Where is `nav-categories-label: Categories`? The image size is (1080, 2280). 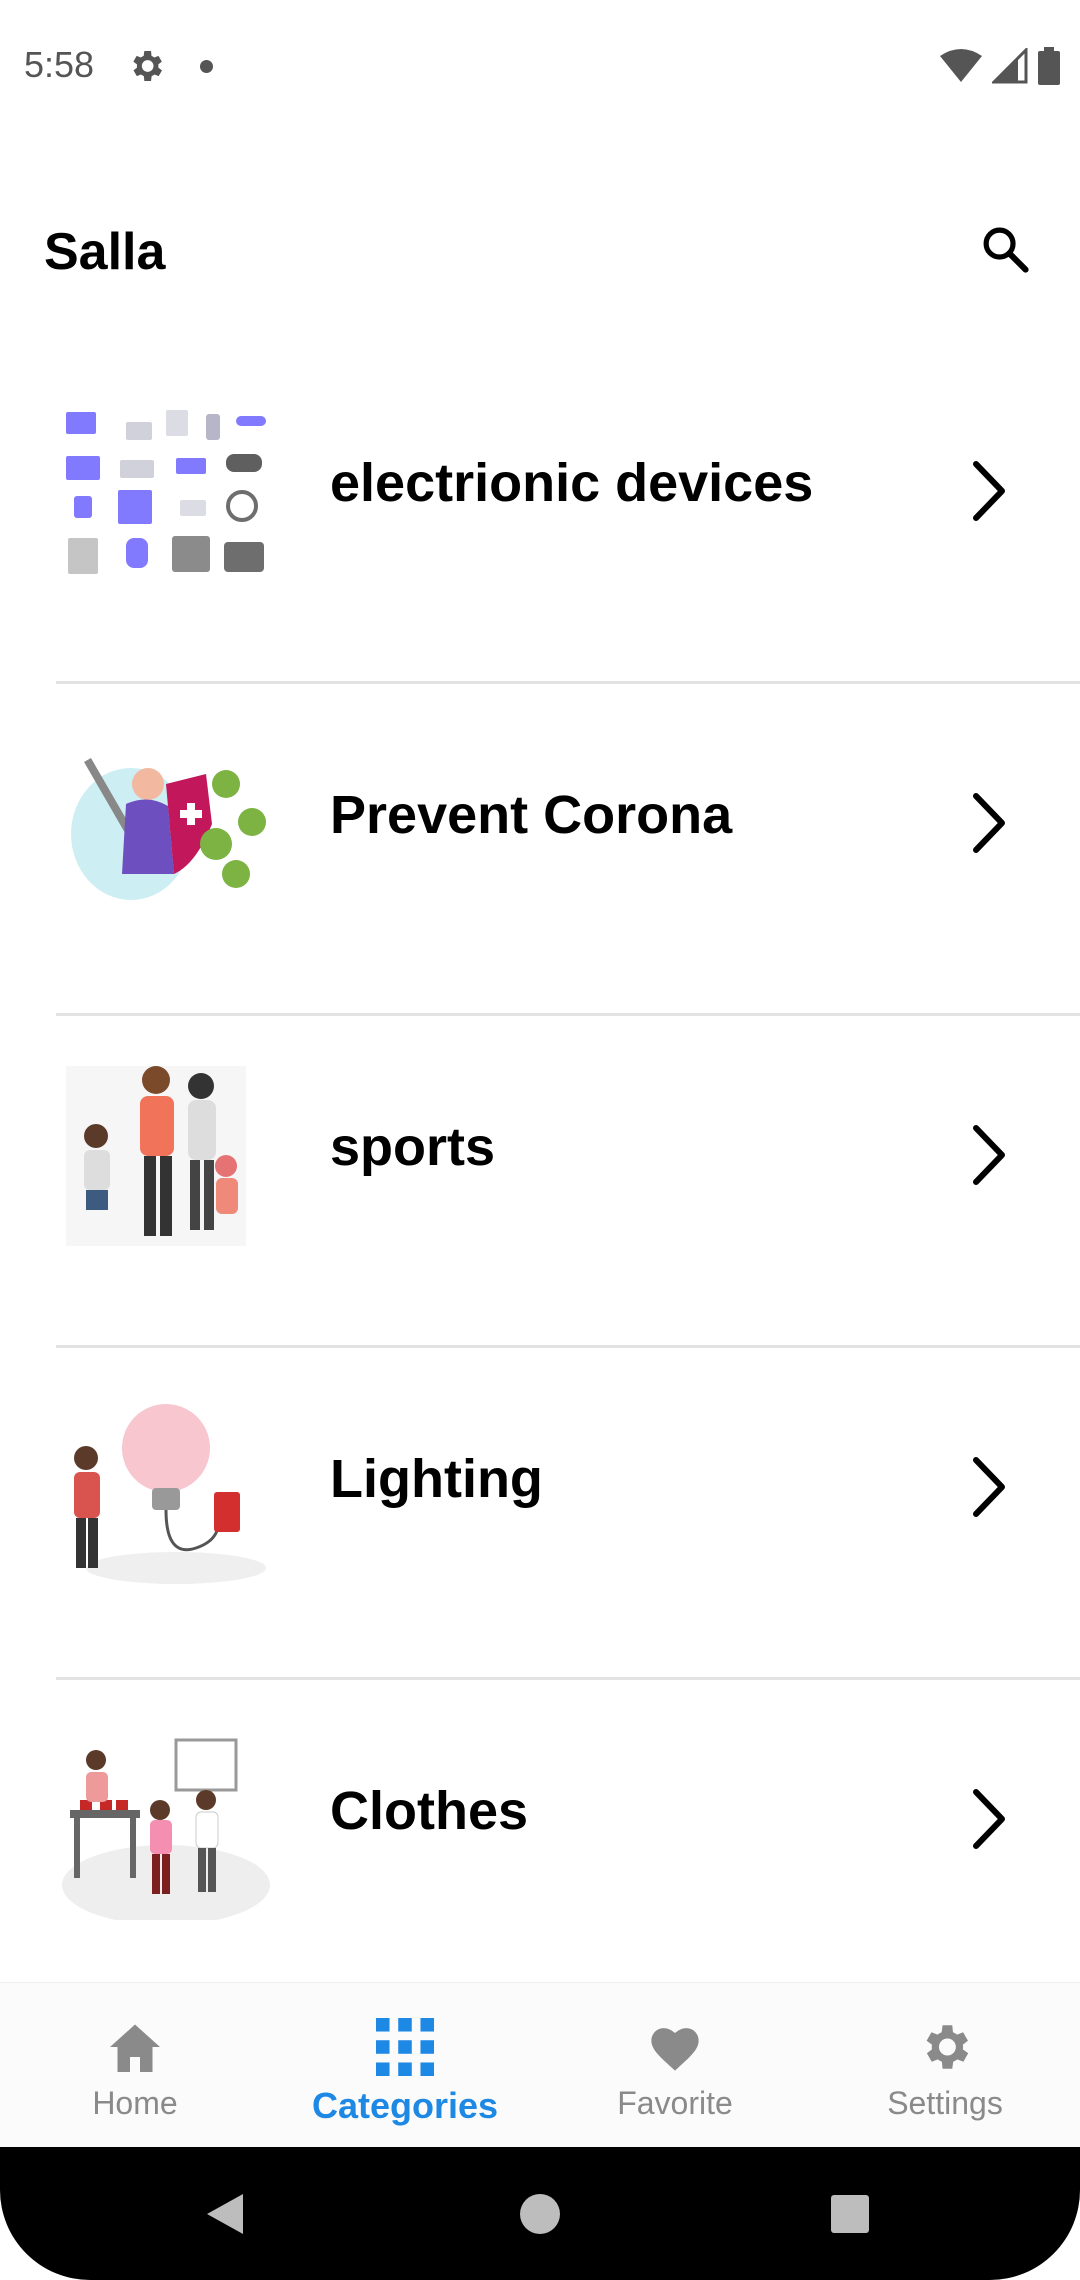 nav-categories-label: Categories is located at coordinates (405, 2105).